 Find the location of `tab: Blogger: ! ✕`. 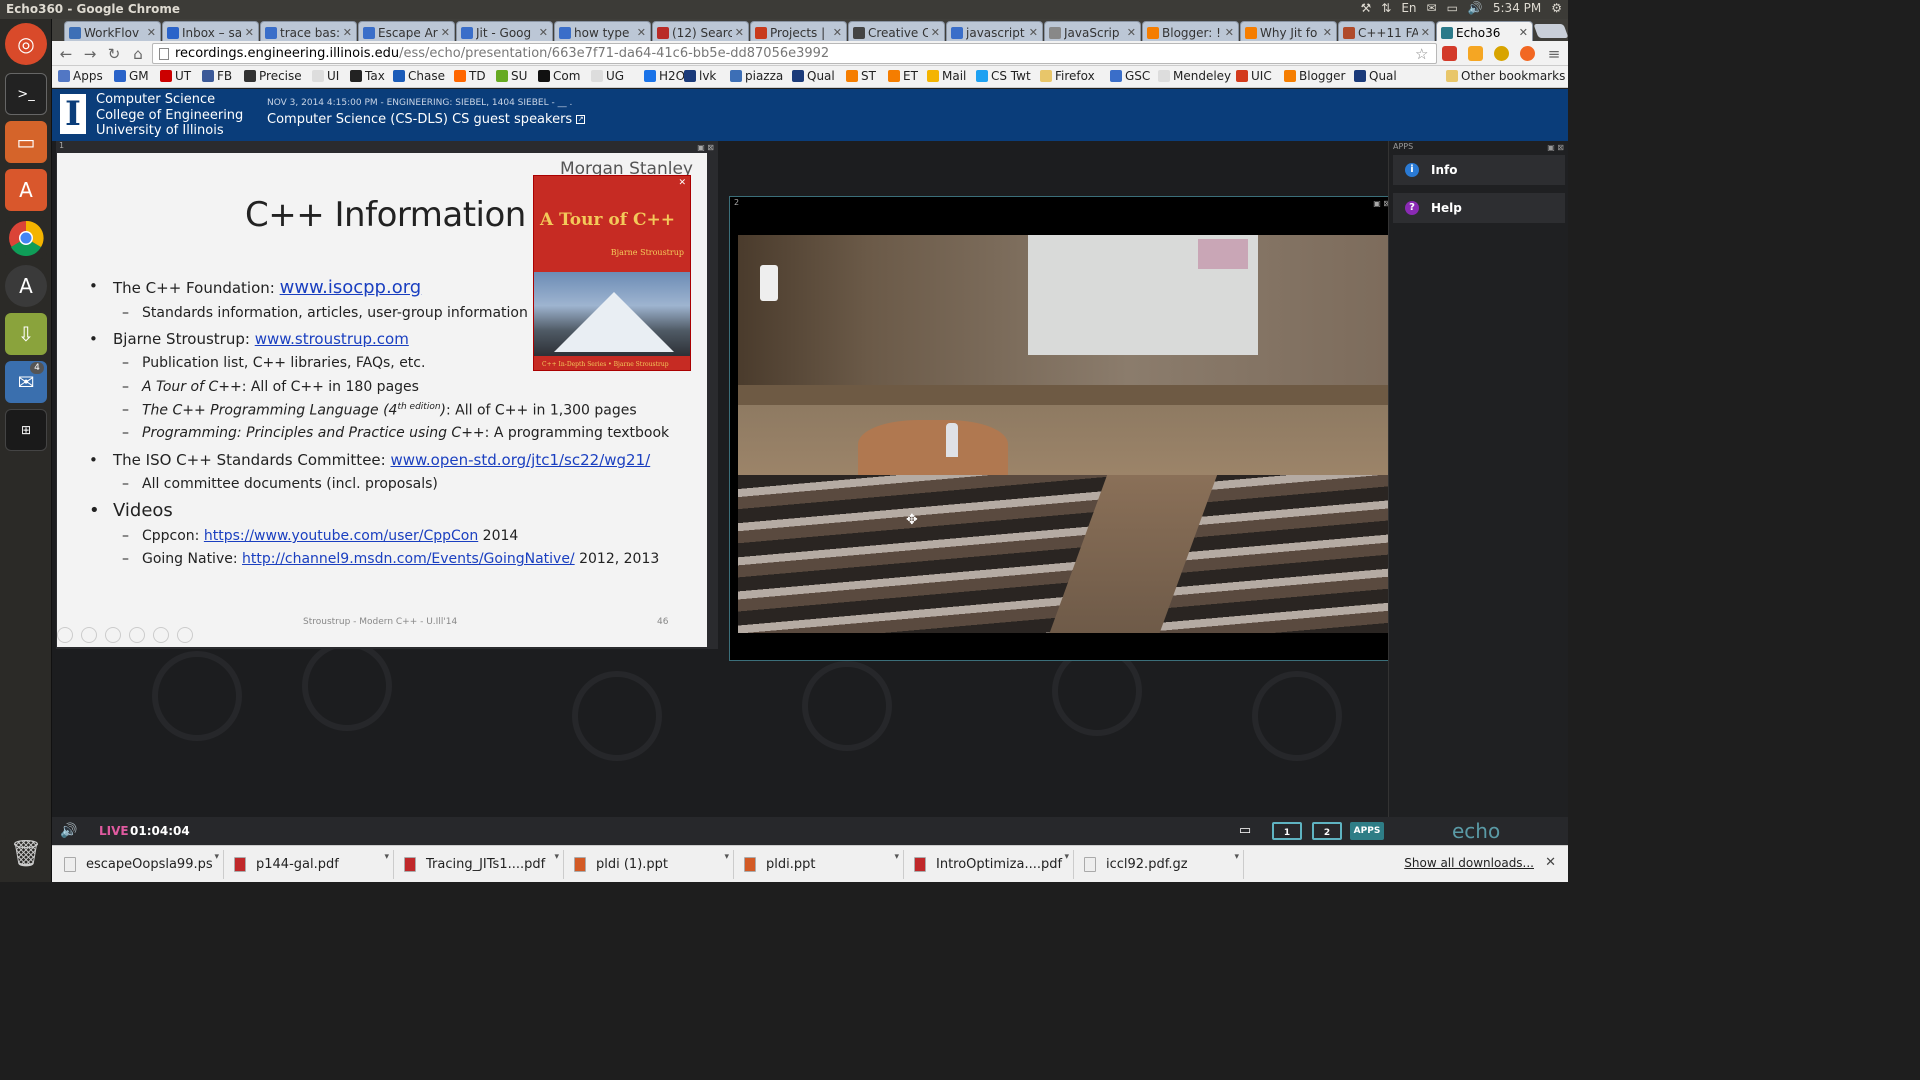

tab: Blogger: ! ✕ is located at coordinates (1190, 31).